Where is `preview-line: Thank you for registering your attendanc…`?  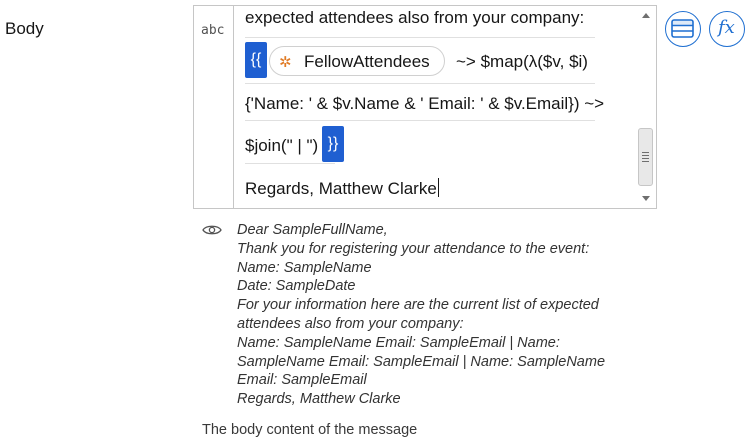
preview-line: Thank you for registering your attendanc… is located at coordinates (413, 248).